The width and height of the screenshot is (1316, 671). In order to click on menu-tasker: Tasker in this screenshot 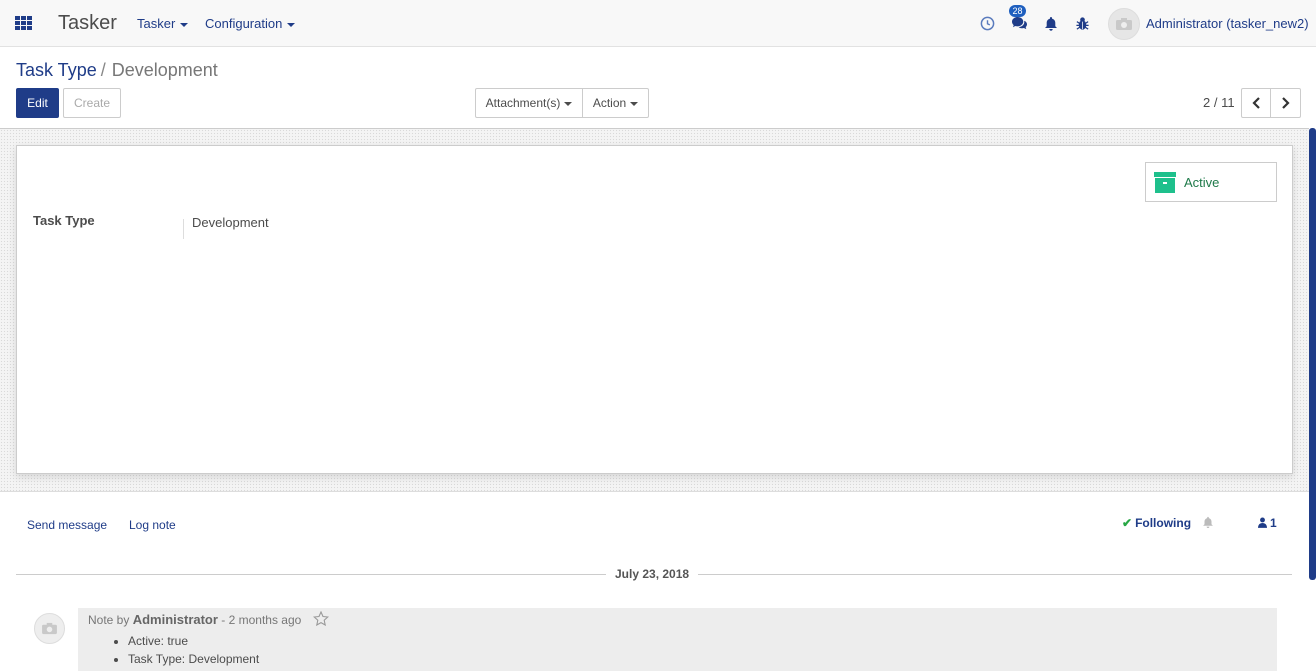, I will do `click(163, 23)`.